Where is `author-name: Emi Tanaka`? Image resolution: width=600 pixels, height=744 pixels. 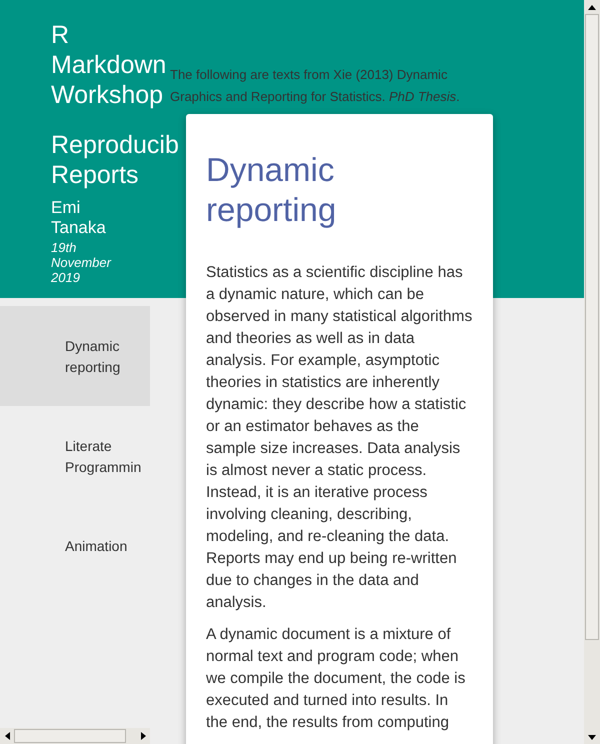
author-name: Emi Tanaka is located at coordinates (78, 218).